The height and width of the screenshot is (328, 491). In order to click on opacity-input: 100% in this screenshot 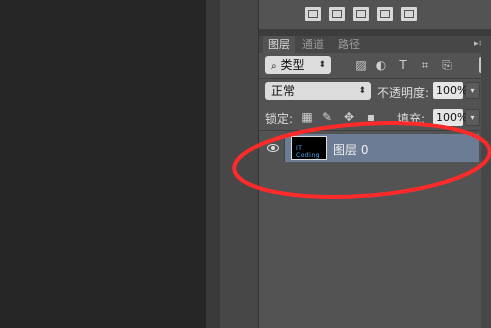, I will do `click(450, 90)`.